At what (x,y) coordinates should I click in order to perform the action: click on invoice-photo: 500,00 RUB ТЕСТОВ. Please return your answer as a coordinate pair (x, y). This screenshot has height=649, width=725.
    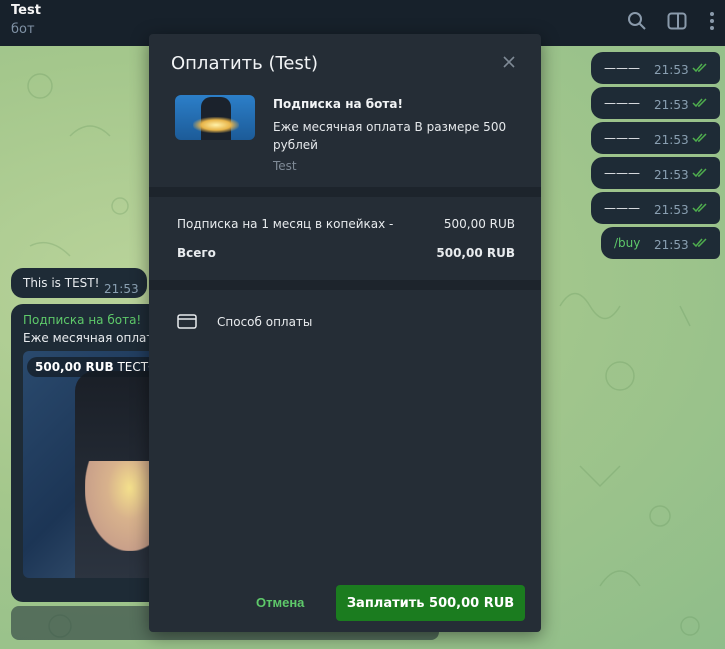
    Looking at the image, I should click on (92, 464).